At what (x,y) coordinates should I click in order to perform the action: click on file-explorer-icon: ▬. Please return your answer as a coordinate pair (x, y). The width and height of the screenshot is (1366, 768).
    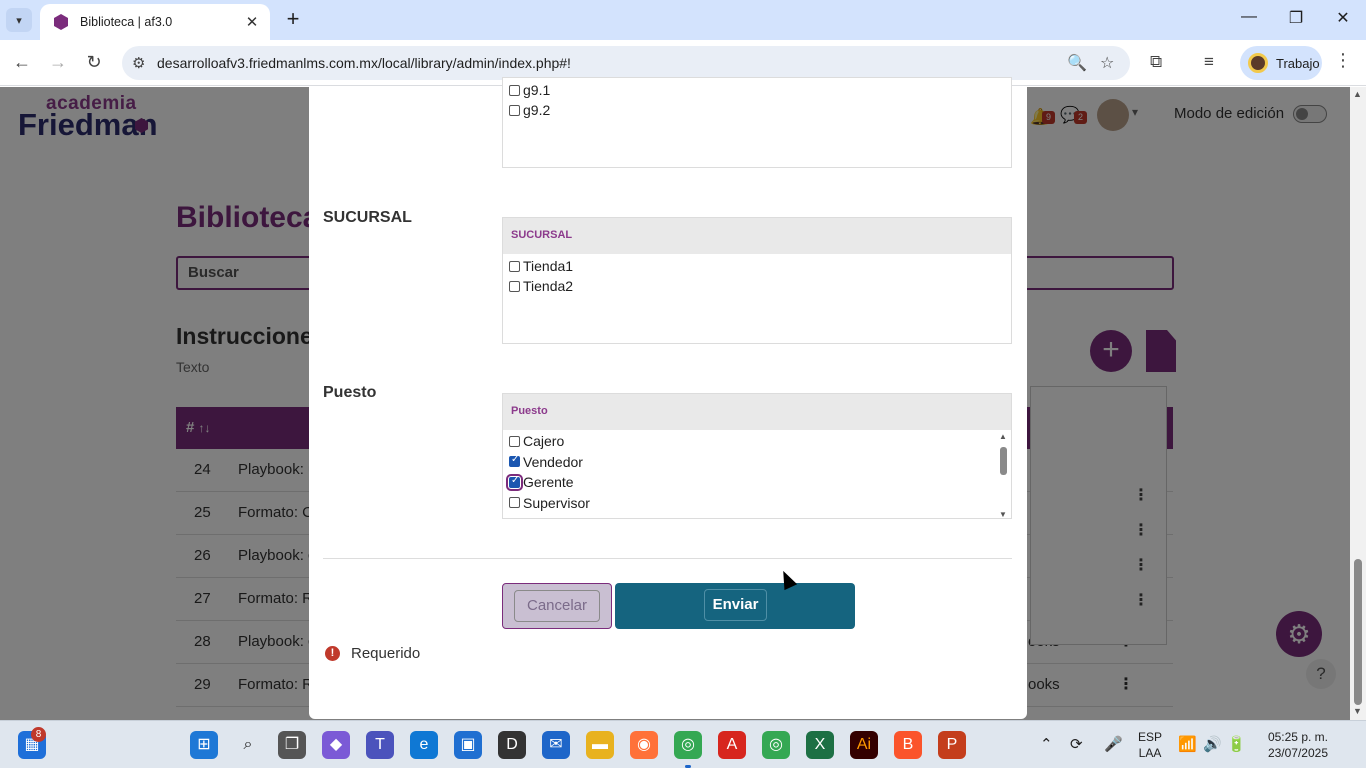
    Looking at the image, I should click on (600, 745).